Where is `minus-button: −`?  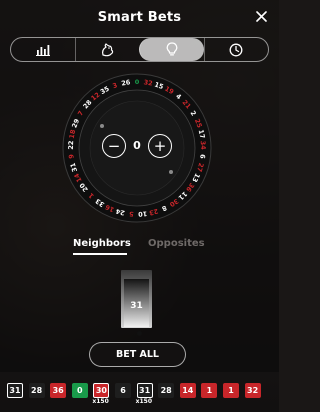
minus-button: − is located at coordinates (114, 146).